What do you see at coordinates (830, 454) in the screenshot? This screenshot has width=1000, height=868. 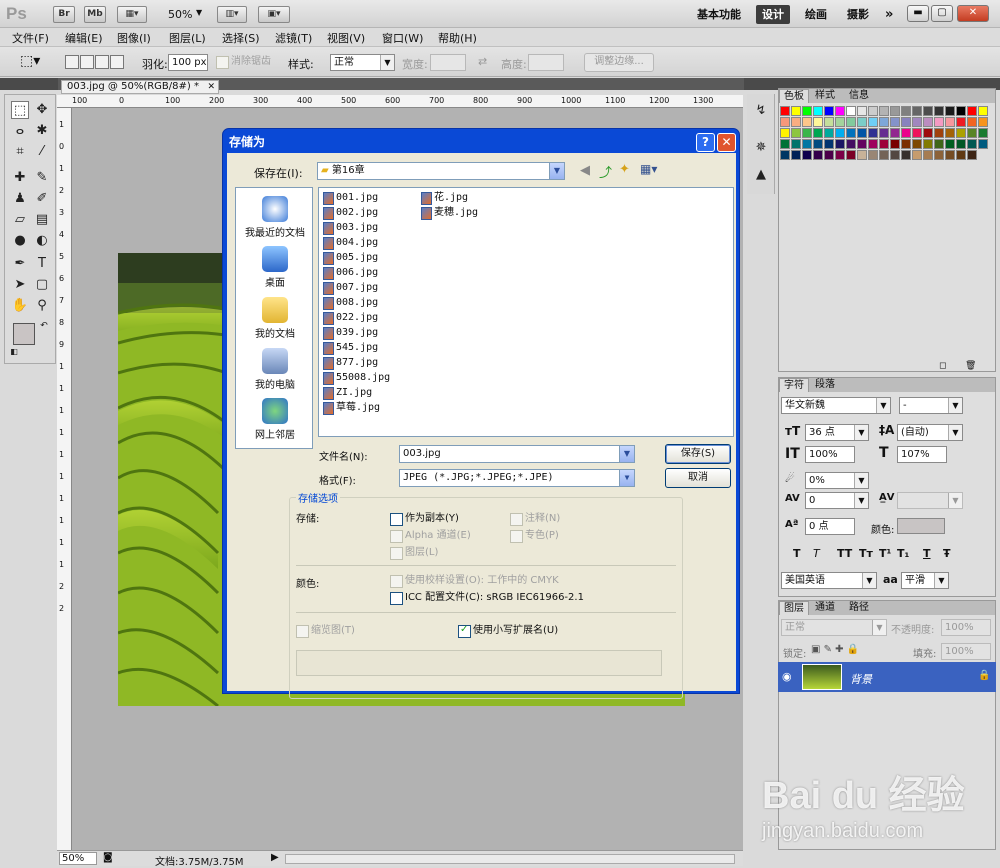 I see `vertical-scale-input: 100%` at bounding box center [830, 454].